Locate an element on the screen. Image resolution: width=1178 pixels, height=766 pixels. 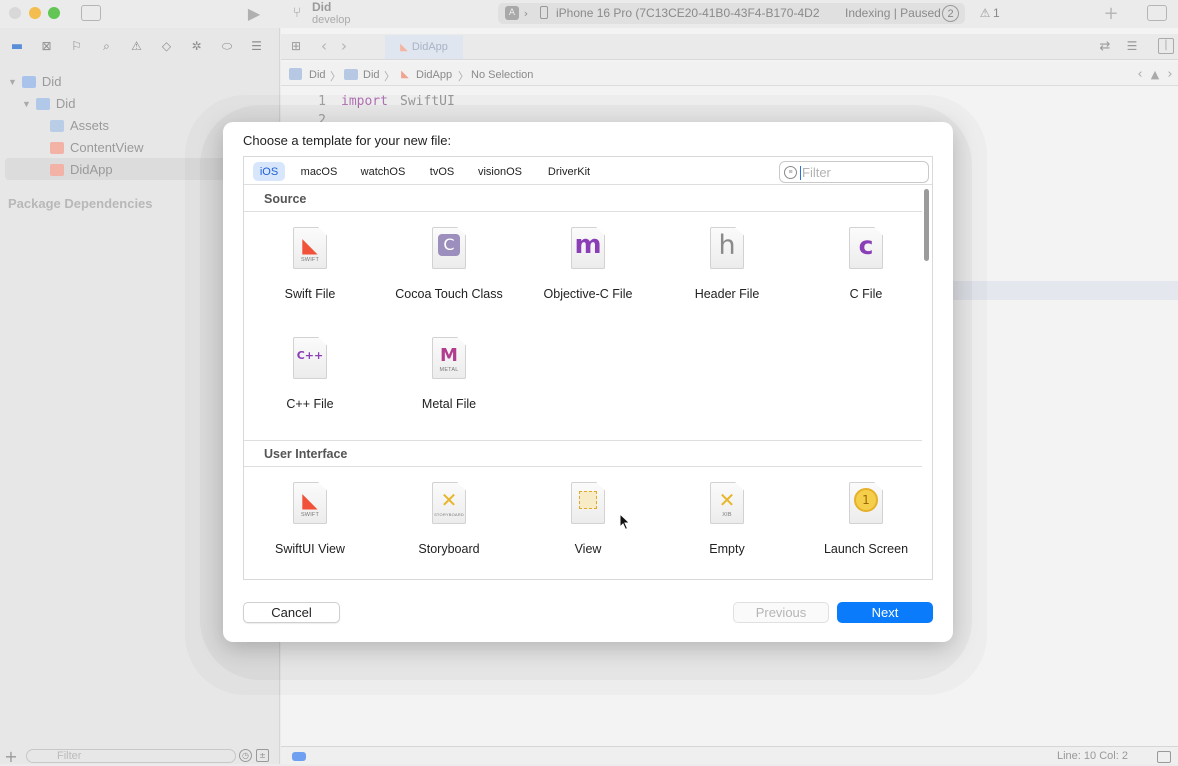
launch-screen-icon: 1 is located at coordinates (866, 500).